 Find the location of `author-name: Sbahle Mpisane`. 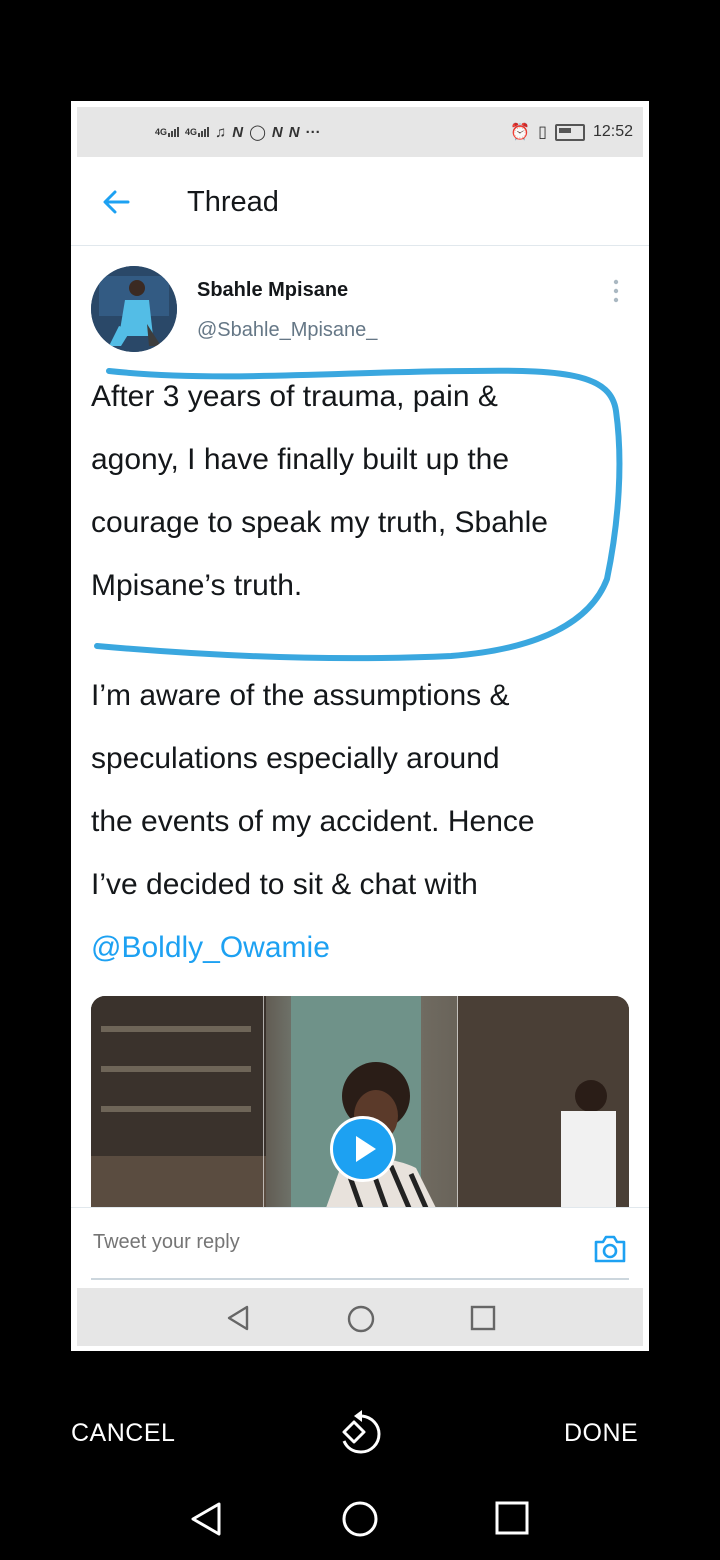

author-name: Sbahle Mpisane is located at coordinates (272, 290).